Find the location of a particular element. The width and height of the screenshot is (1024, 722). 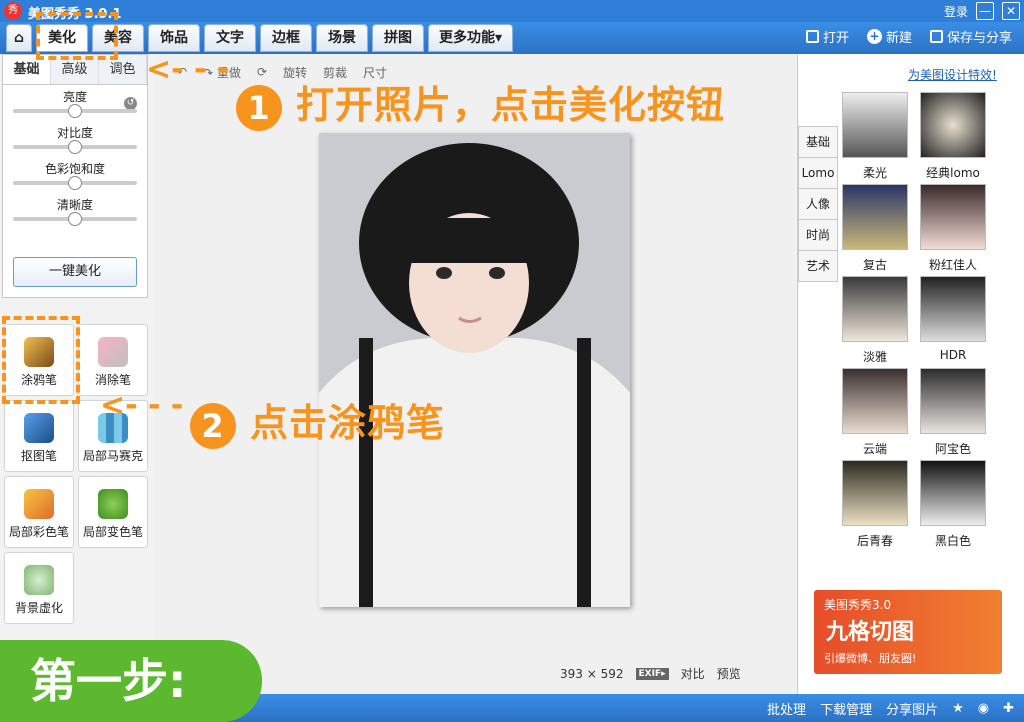

brightness-slider: 亮度 is located at coordinates (75, 103).